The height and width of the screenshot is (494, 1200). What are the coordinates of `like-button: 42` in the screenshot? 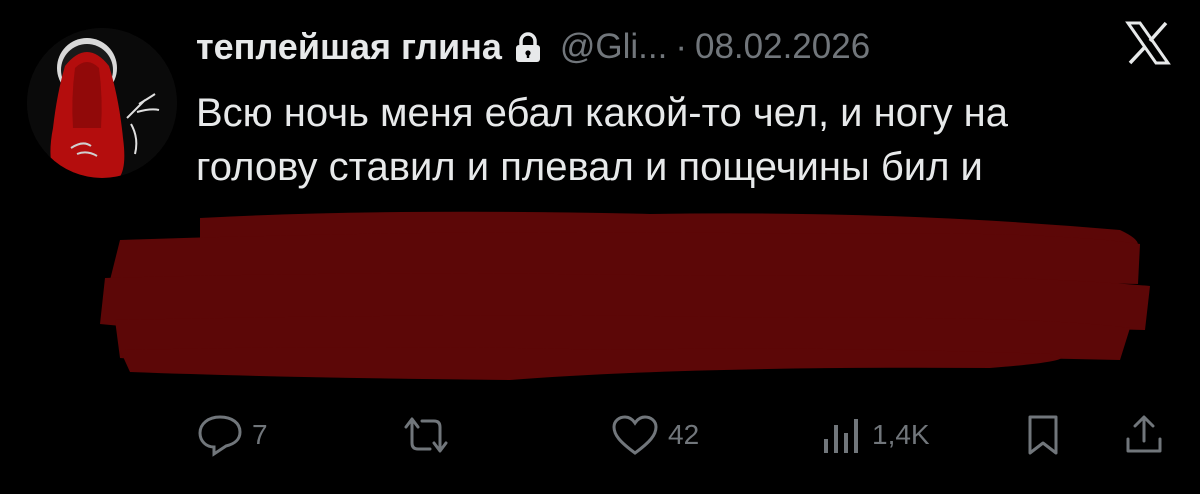 It's located at (654, 435).